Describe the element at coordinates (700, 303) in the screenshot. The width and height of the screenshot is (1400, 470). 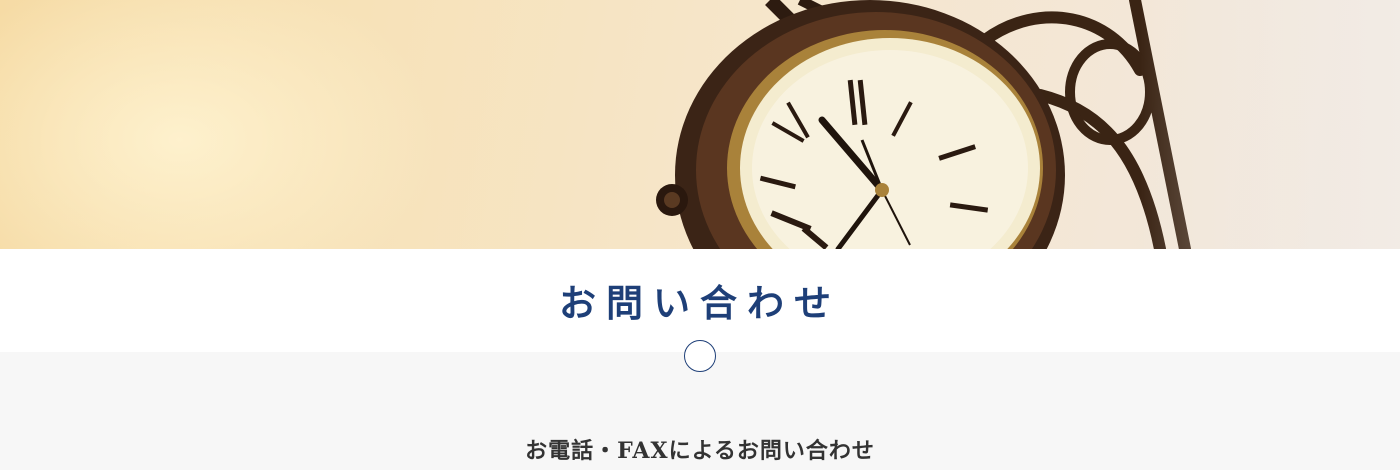
I see `page-title: お問い合わせ` at that location.